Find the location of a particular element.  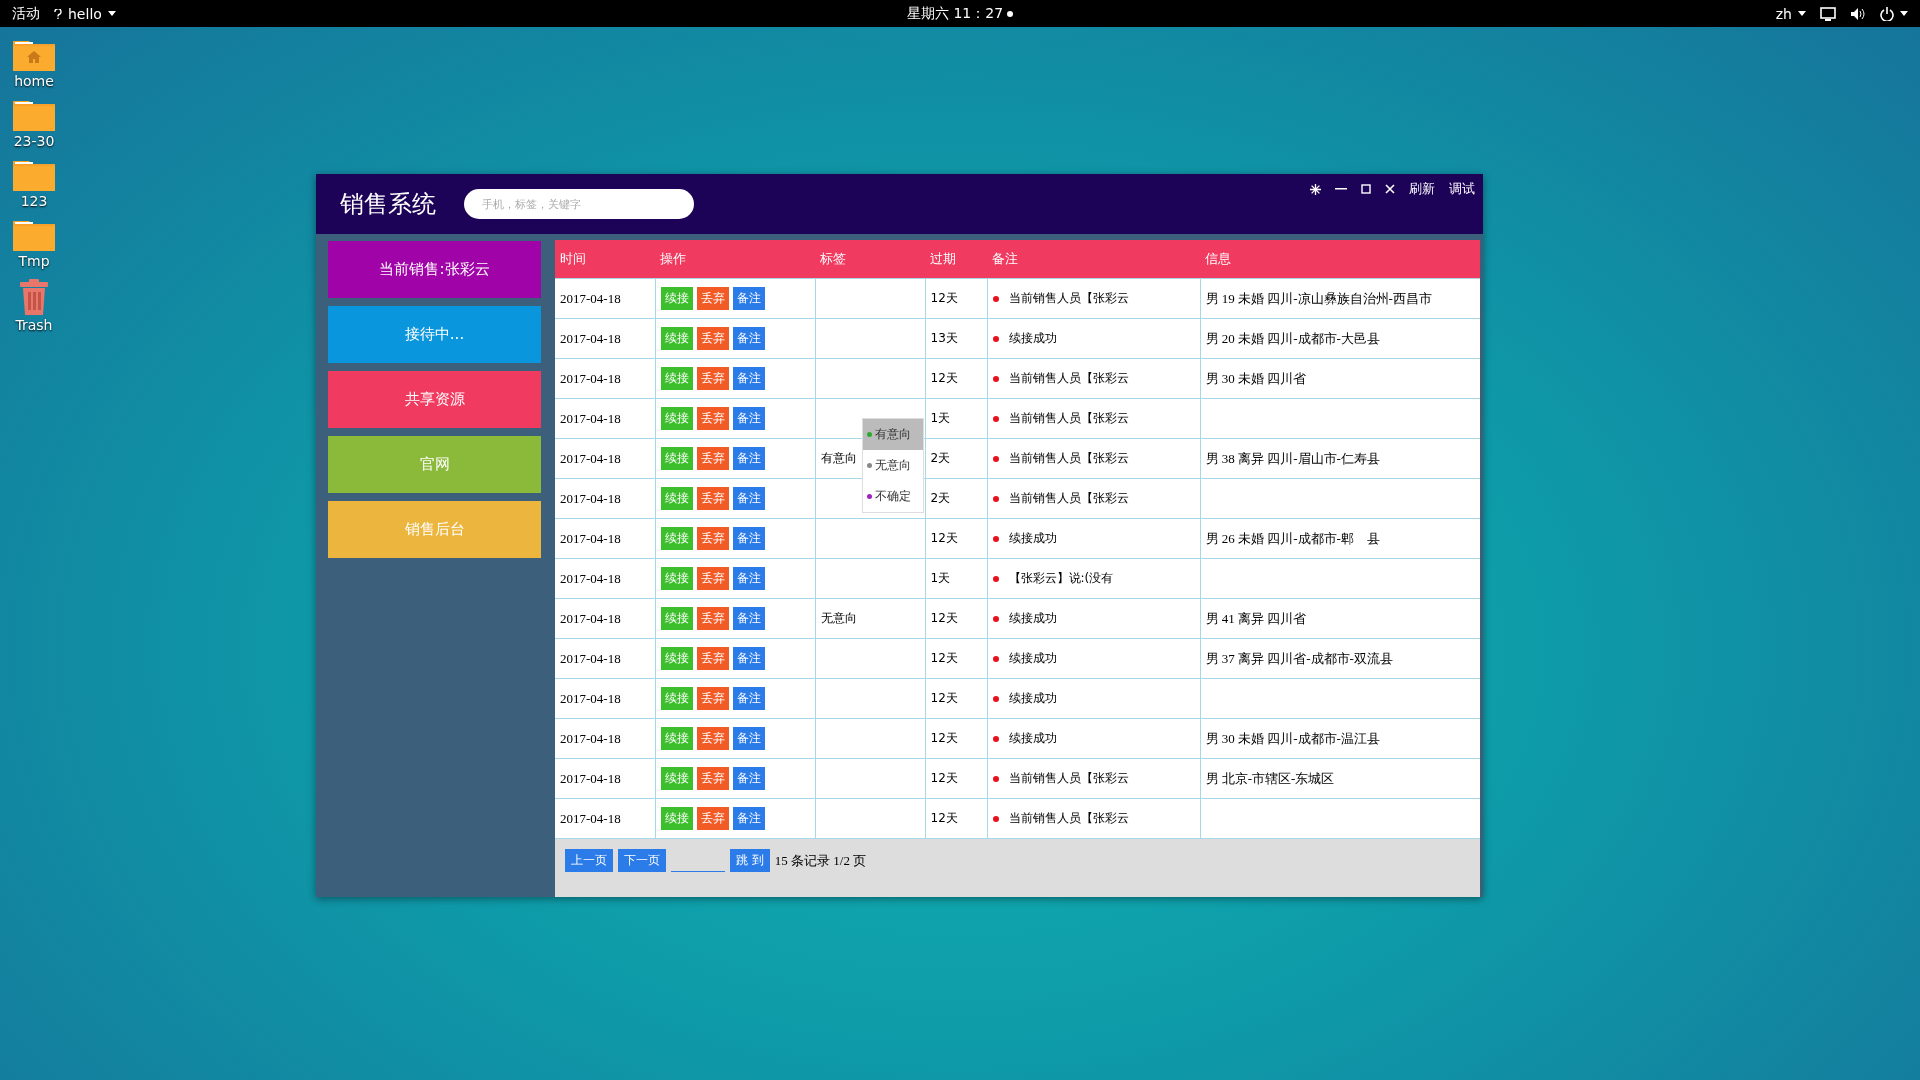

info-text: 男 19 未婚 四川-凉山彝族自治州-西昌市 is located at coordinates (1318, 298).